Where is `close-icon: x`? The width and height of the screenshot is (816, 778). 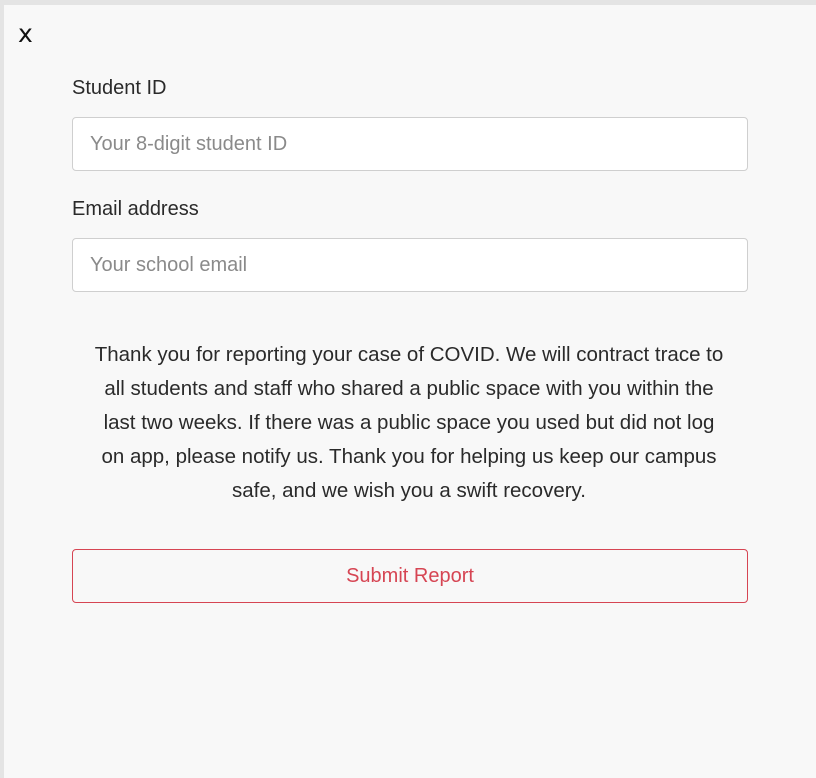 close-icon: x is located at coordinates (25, 33).